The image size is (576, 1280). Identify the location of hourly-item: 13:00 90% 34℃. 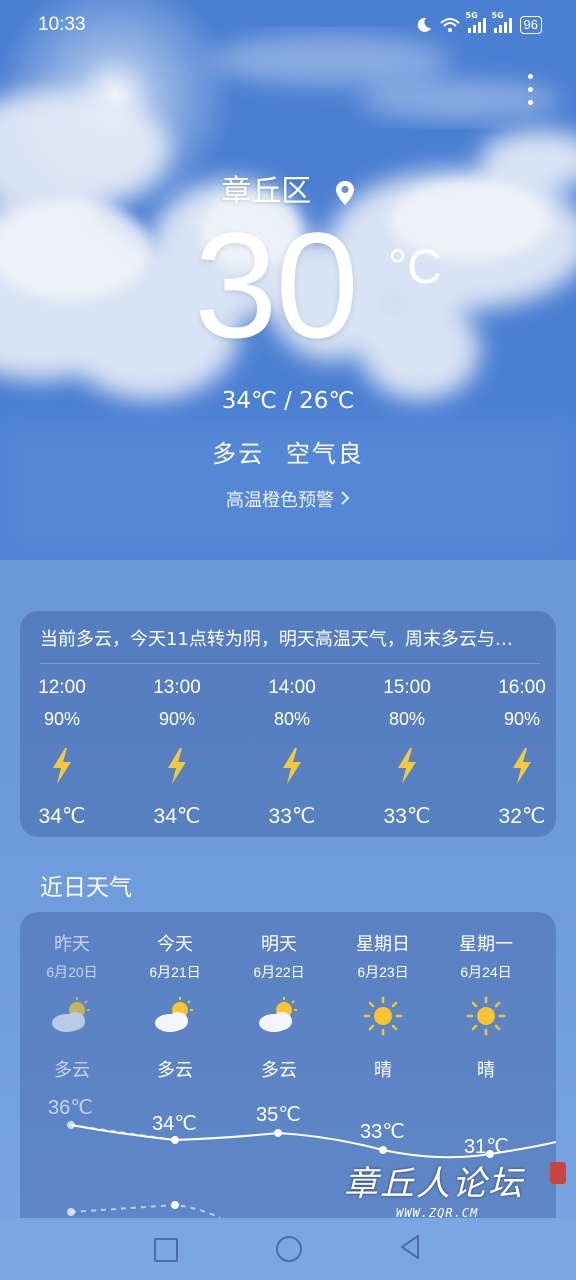
(177, 753).